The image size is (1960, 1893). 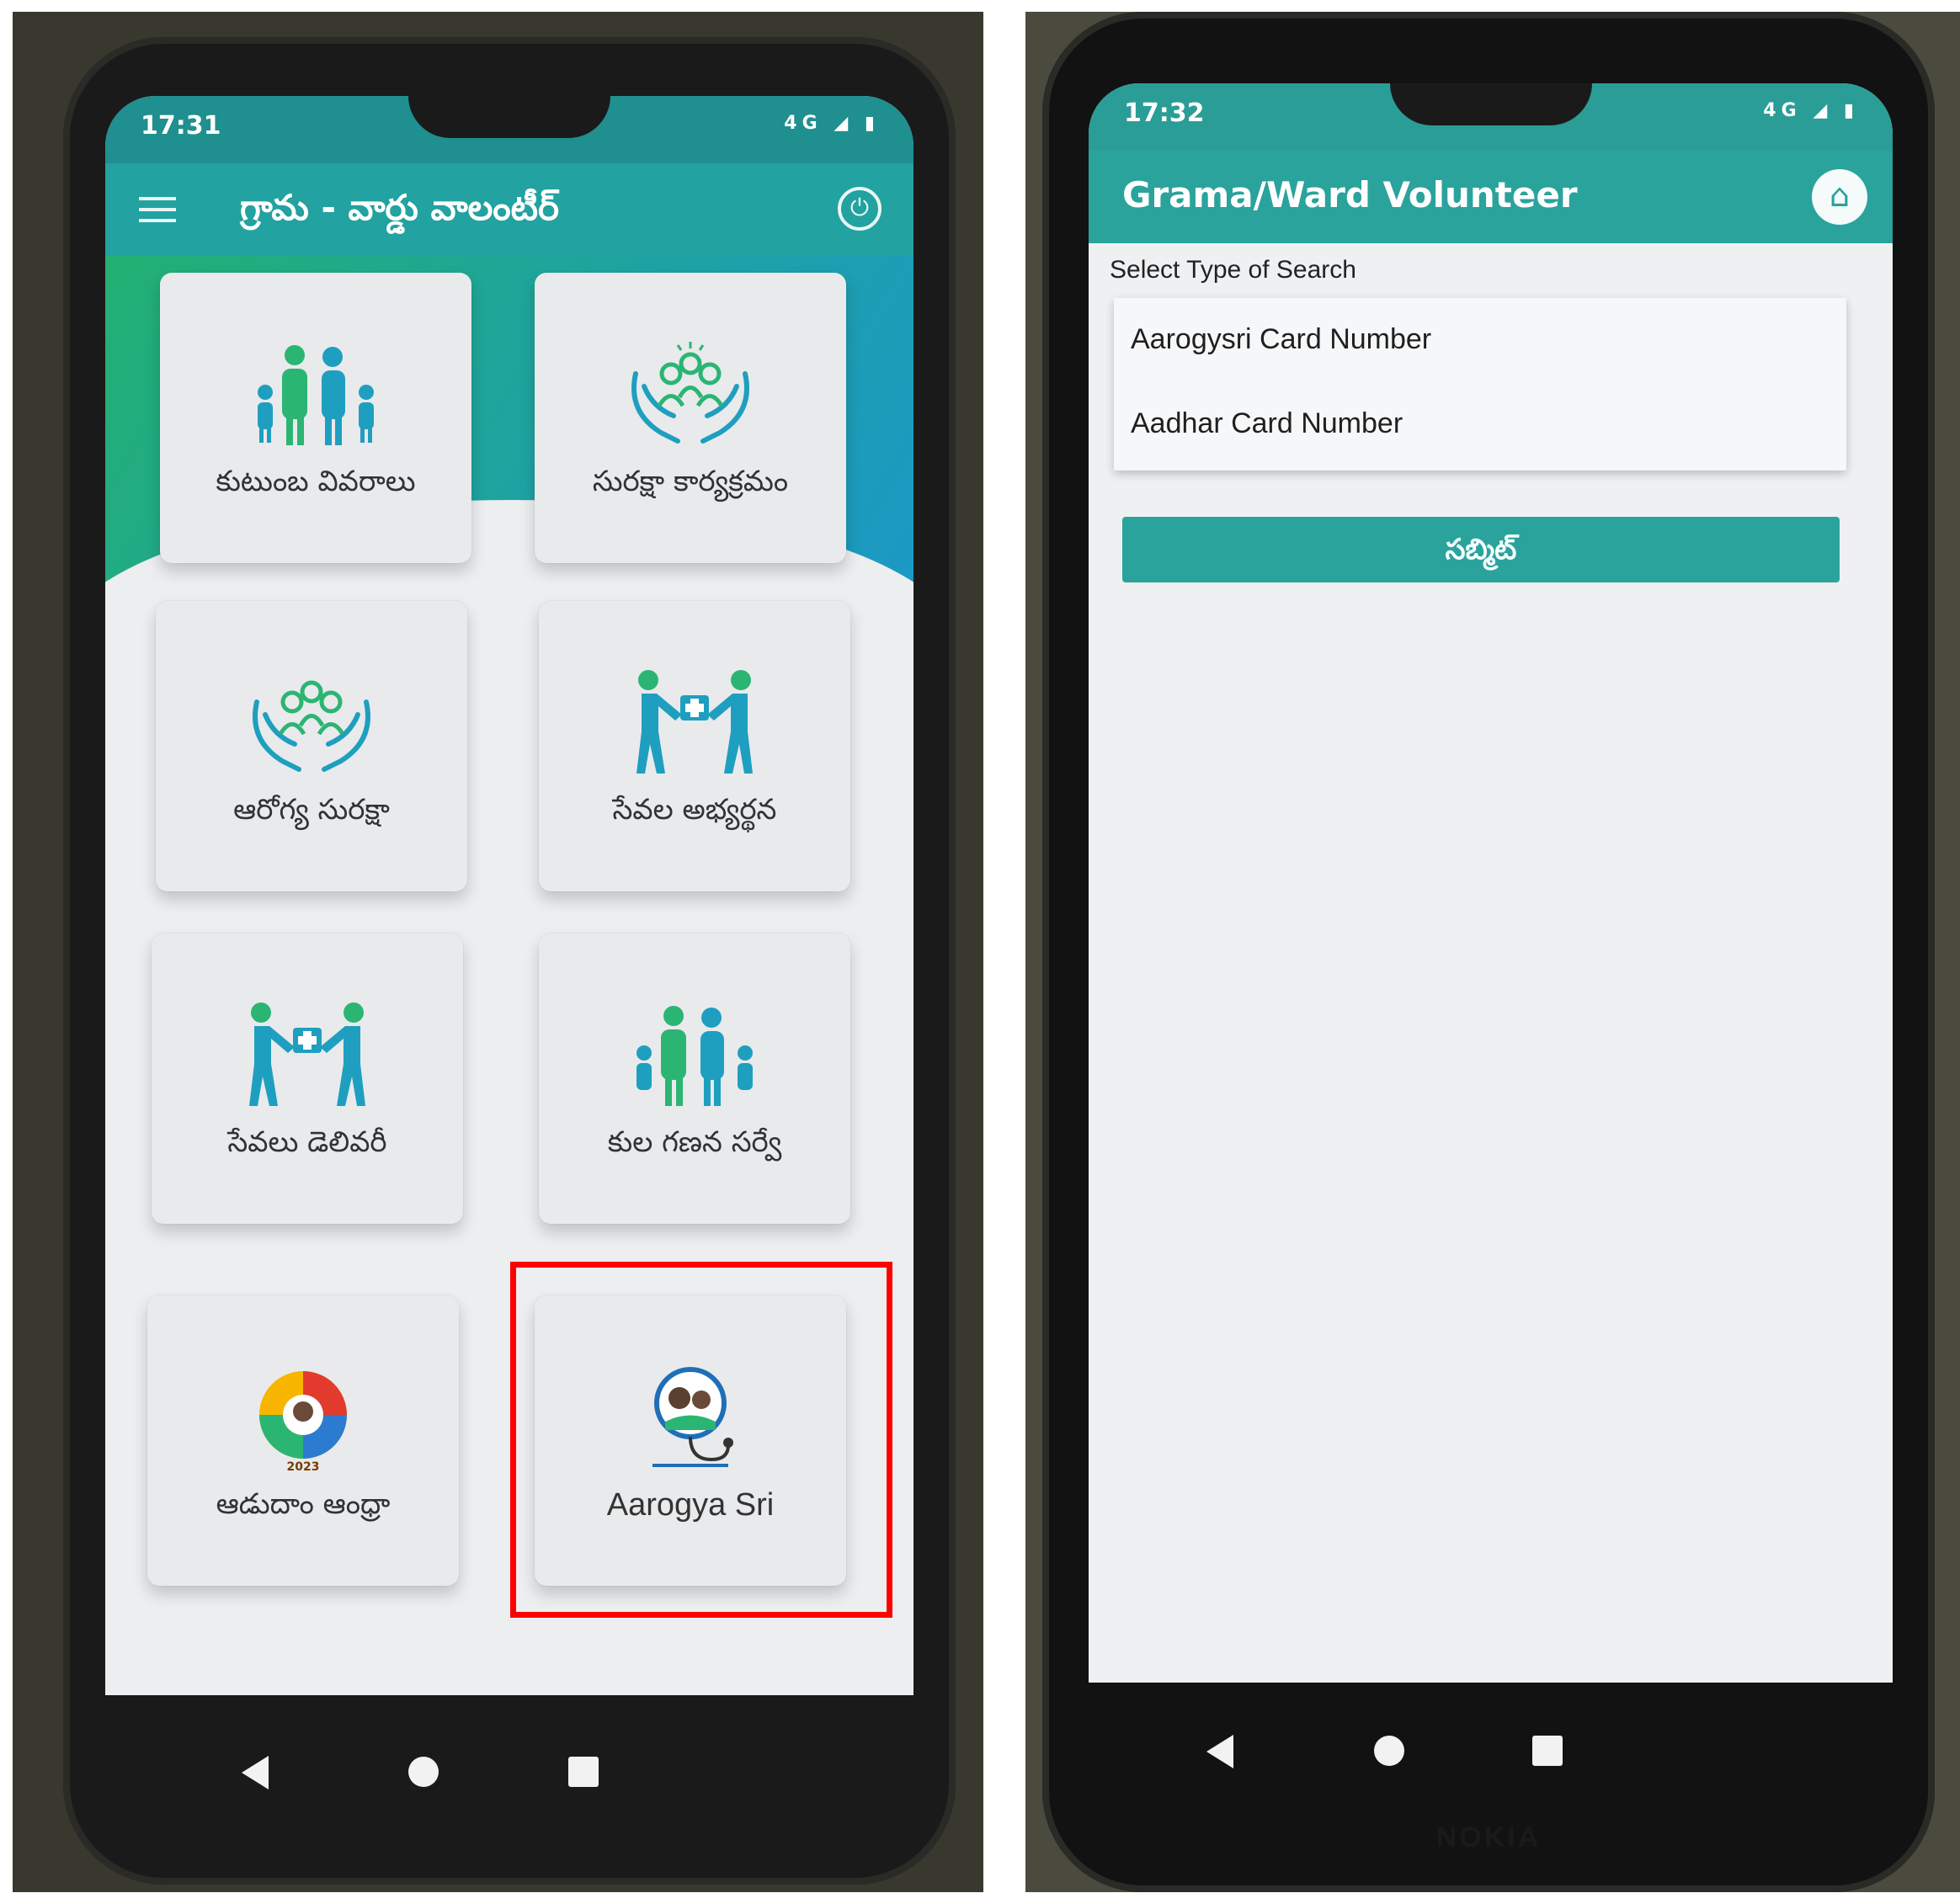 What do you see at coordinates (312, 810) in the screenshot?
I see `tile-label: ఆరోగ్య సురక్షా` at bounding box center [312, 810].